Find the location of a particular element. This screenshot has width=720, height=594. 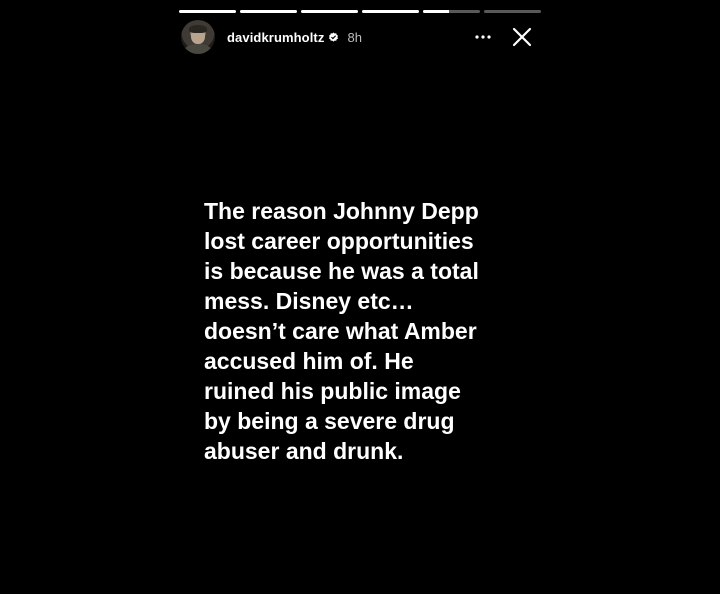

story-text-line: doesn’t care what Amber is located at coordinates (340, 331).